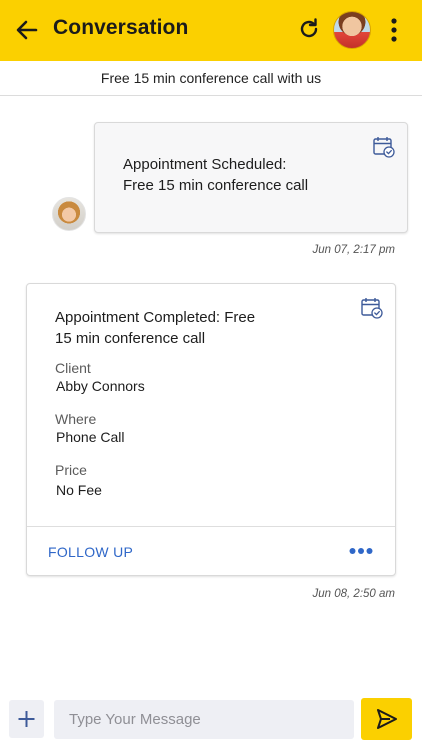  Describe the element at coordinates (353, 250) in the screenshot. I see `message-timestamp: Jun 07, 2:17 pm` at that location.